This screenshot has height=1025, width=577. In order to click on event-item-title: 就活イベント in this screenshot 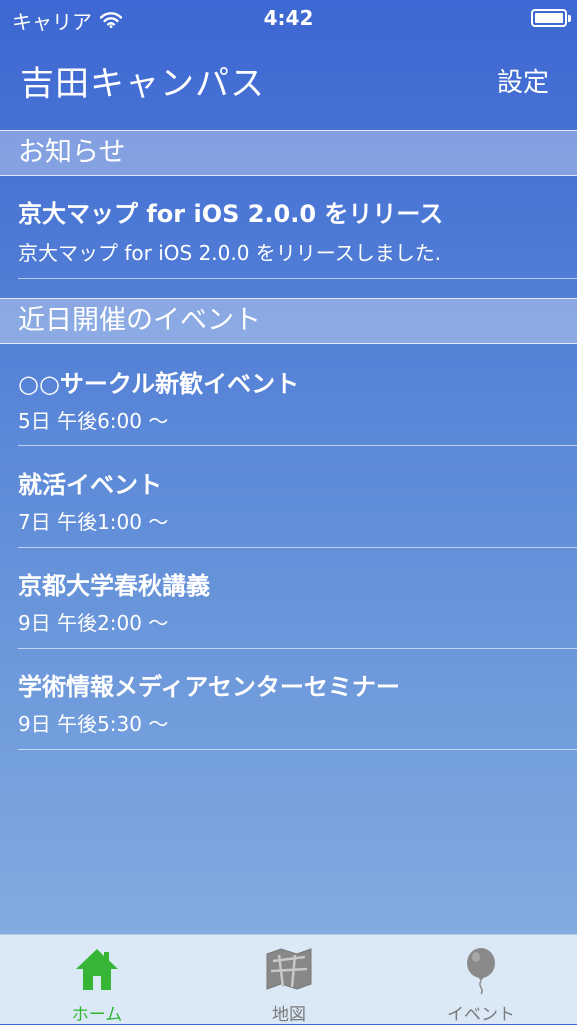, I will do `click(90, 485)`.